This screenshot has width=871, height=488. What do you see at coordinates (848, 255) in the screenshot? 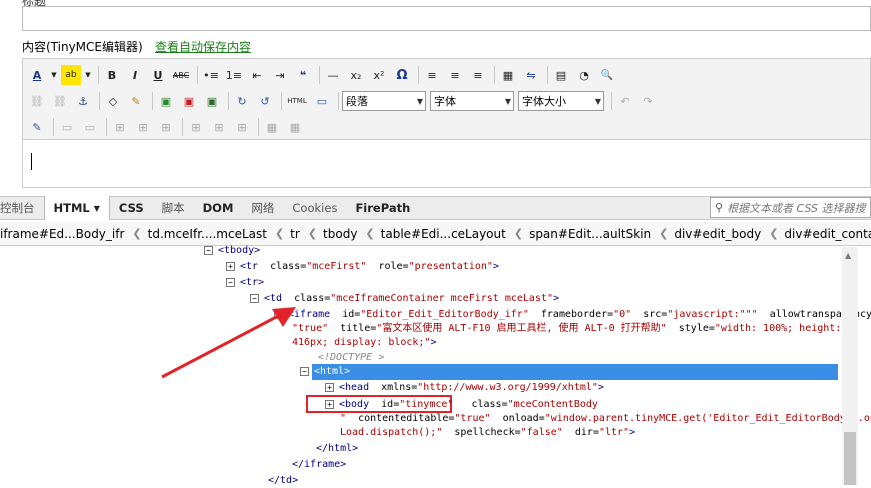
I see `scroll-up-icon: ▲` at bounding box center [848, 255].